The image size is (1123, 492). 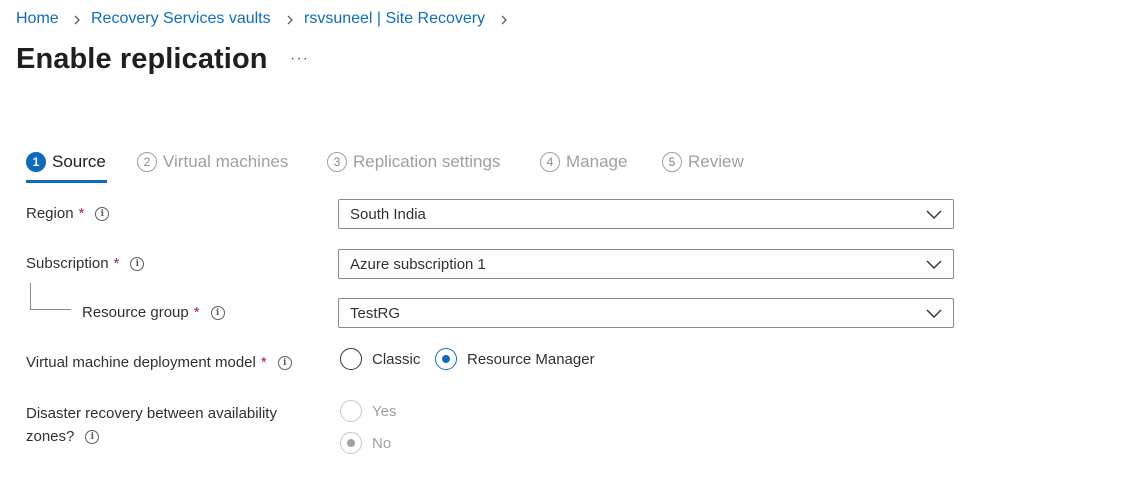 I want to click on step-number: 2, so click(x=147, y=162).